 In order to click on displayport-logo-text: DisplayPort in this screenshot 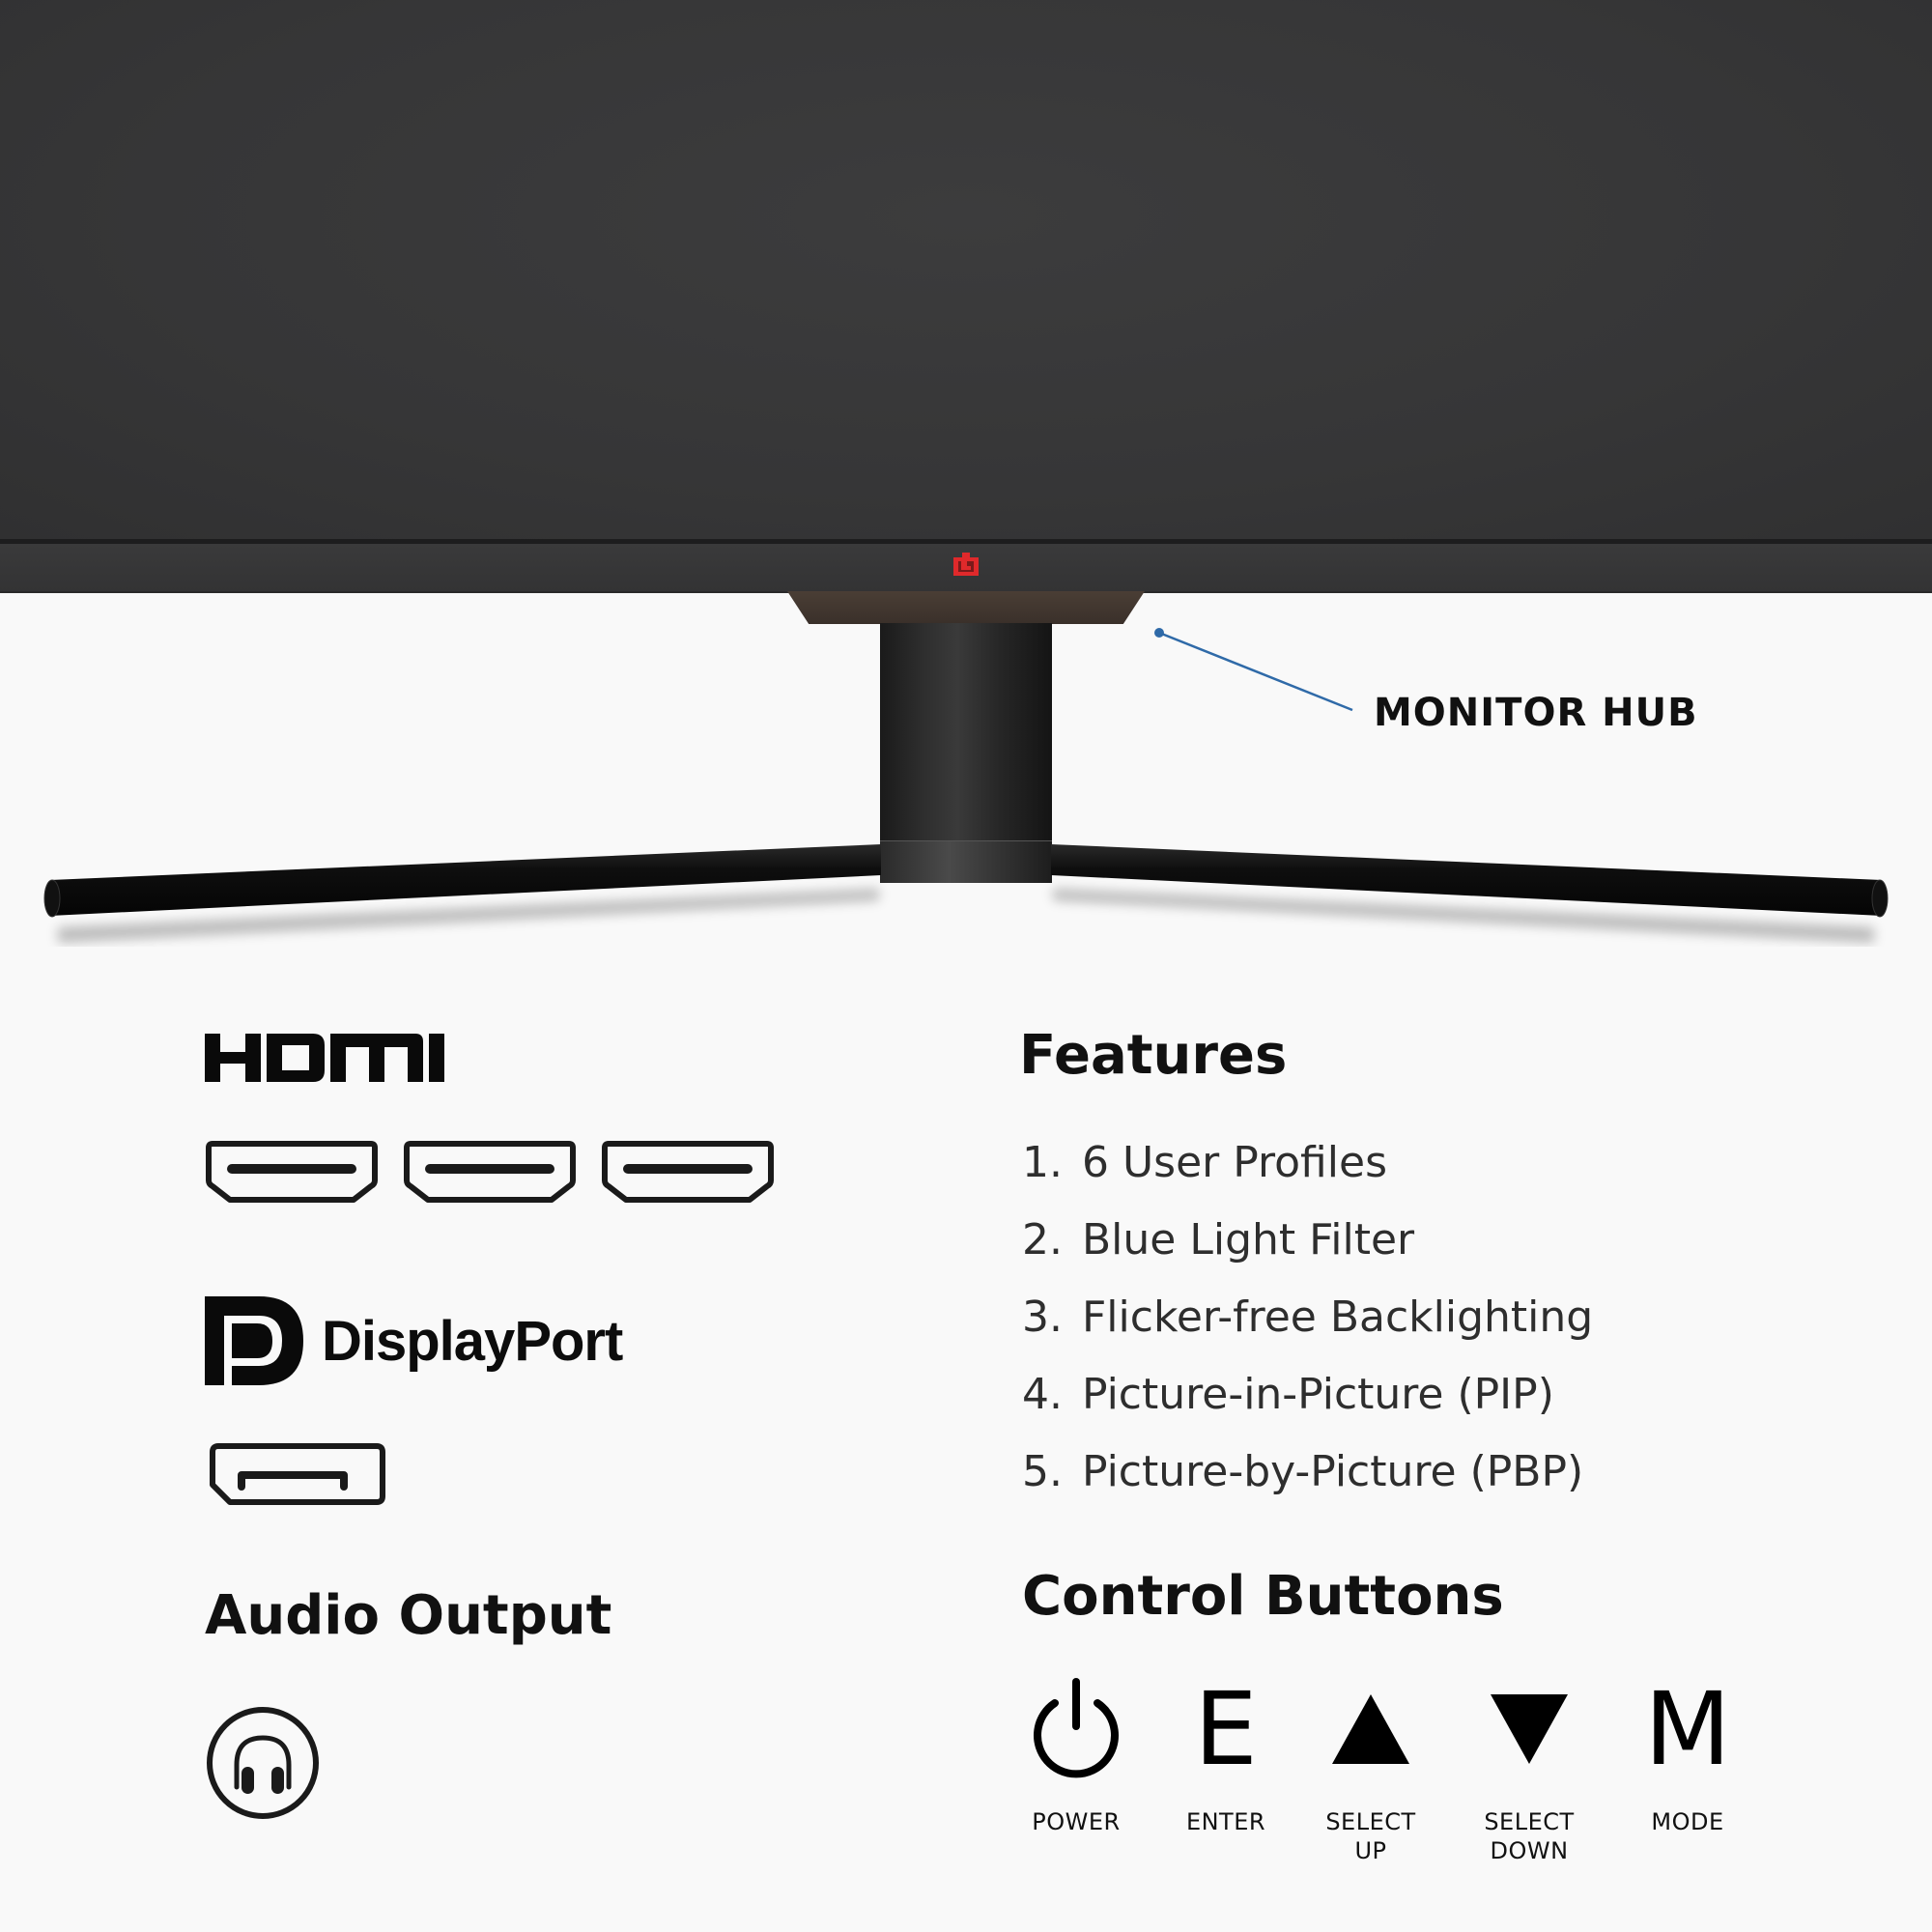, I will do `click(472, 1341)`.